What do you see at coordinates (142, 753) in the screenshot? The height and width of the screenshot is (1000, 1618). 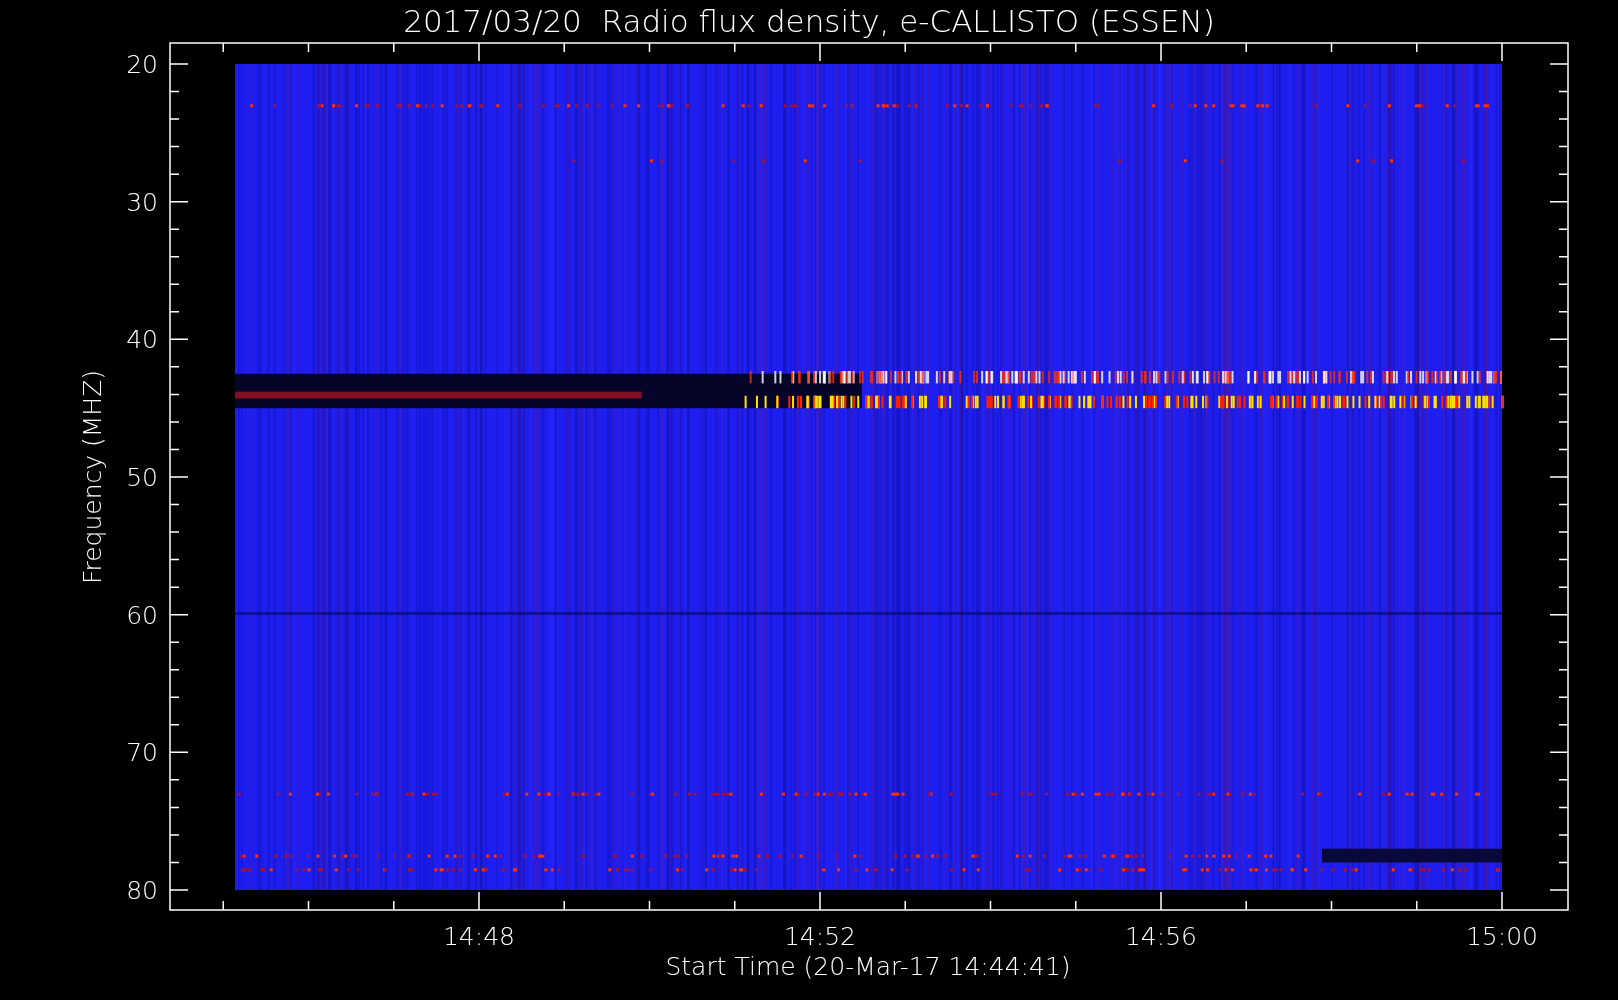 I see `y-tick-label: 70` at bounding box center [142, 753].